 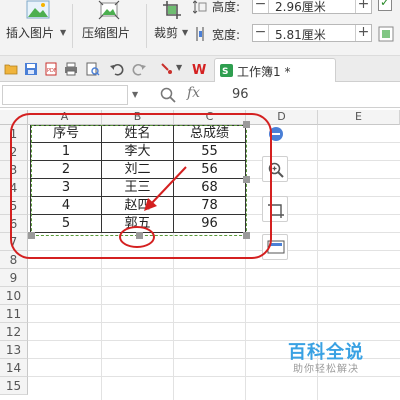 I want to click on spreadsheet-icon: S, so click(x=226, y=70).